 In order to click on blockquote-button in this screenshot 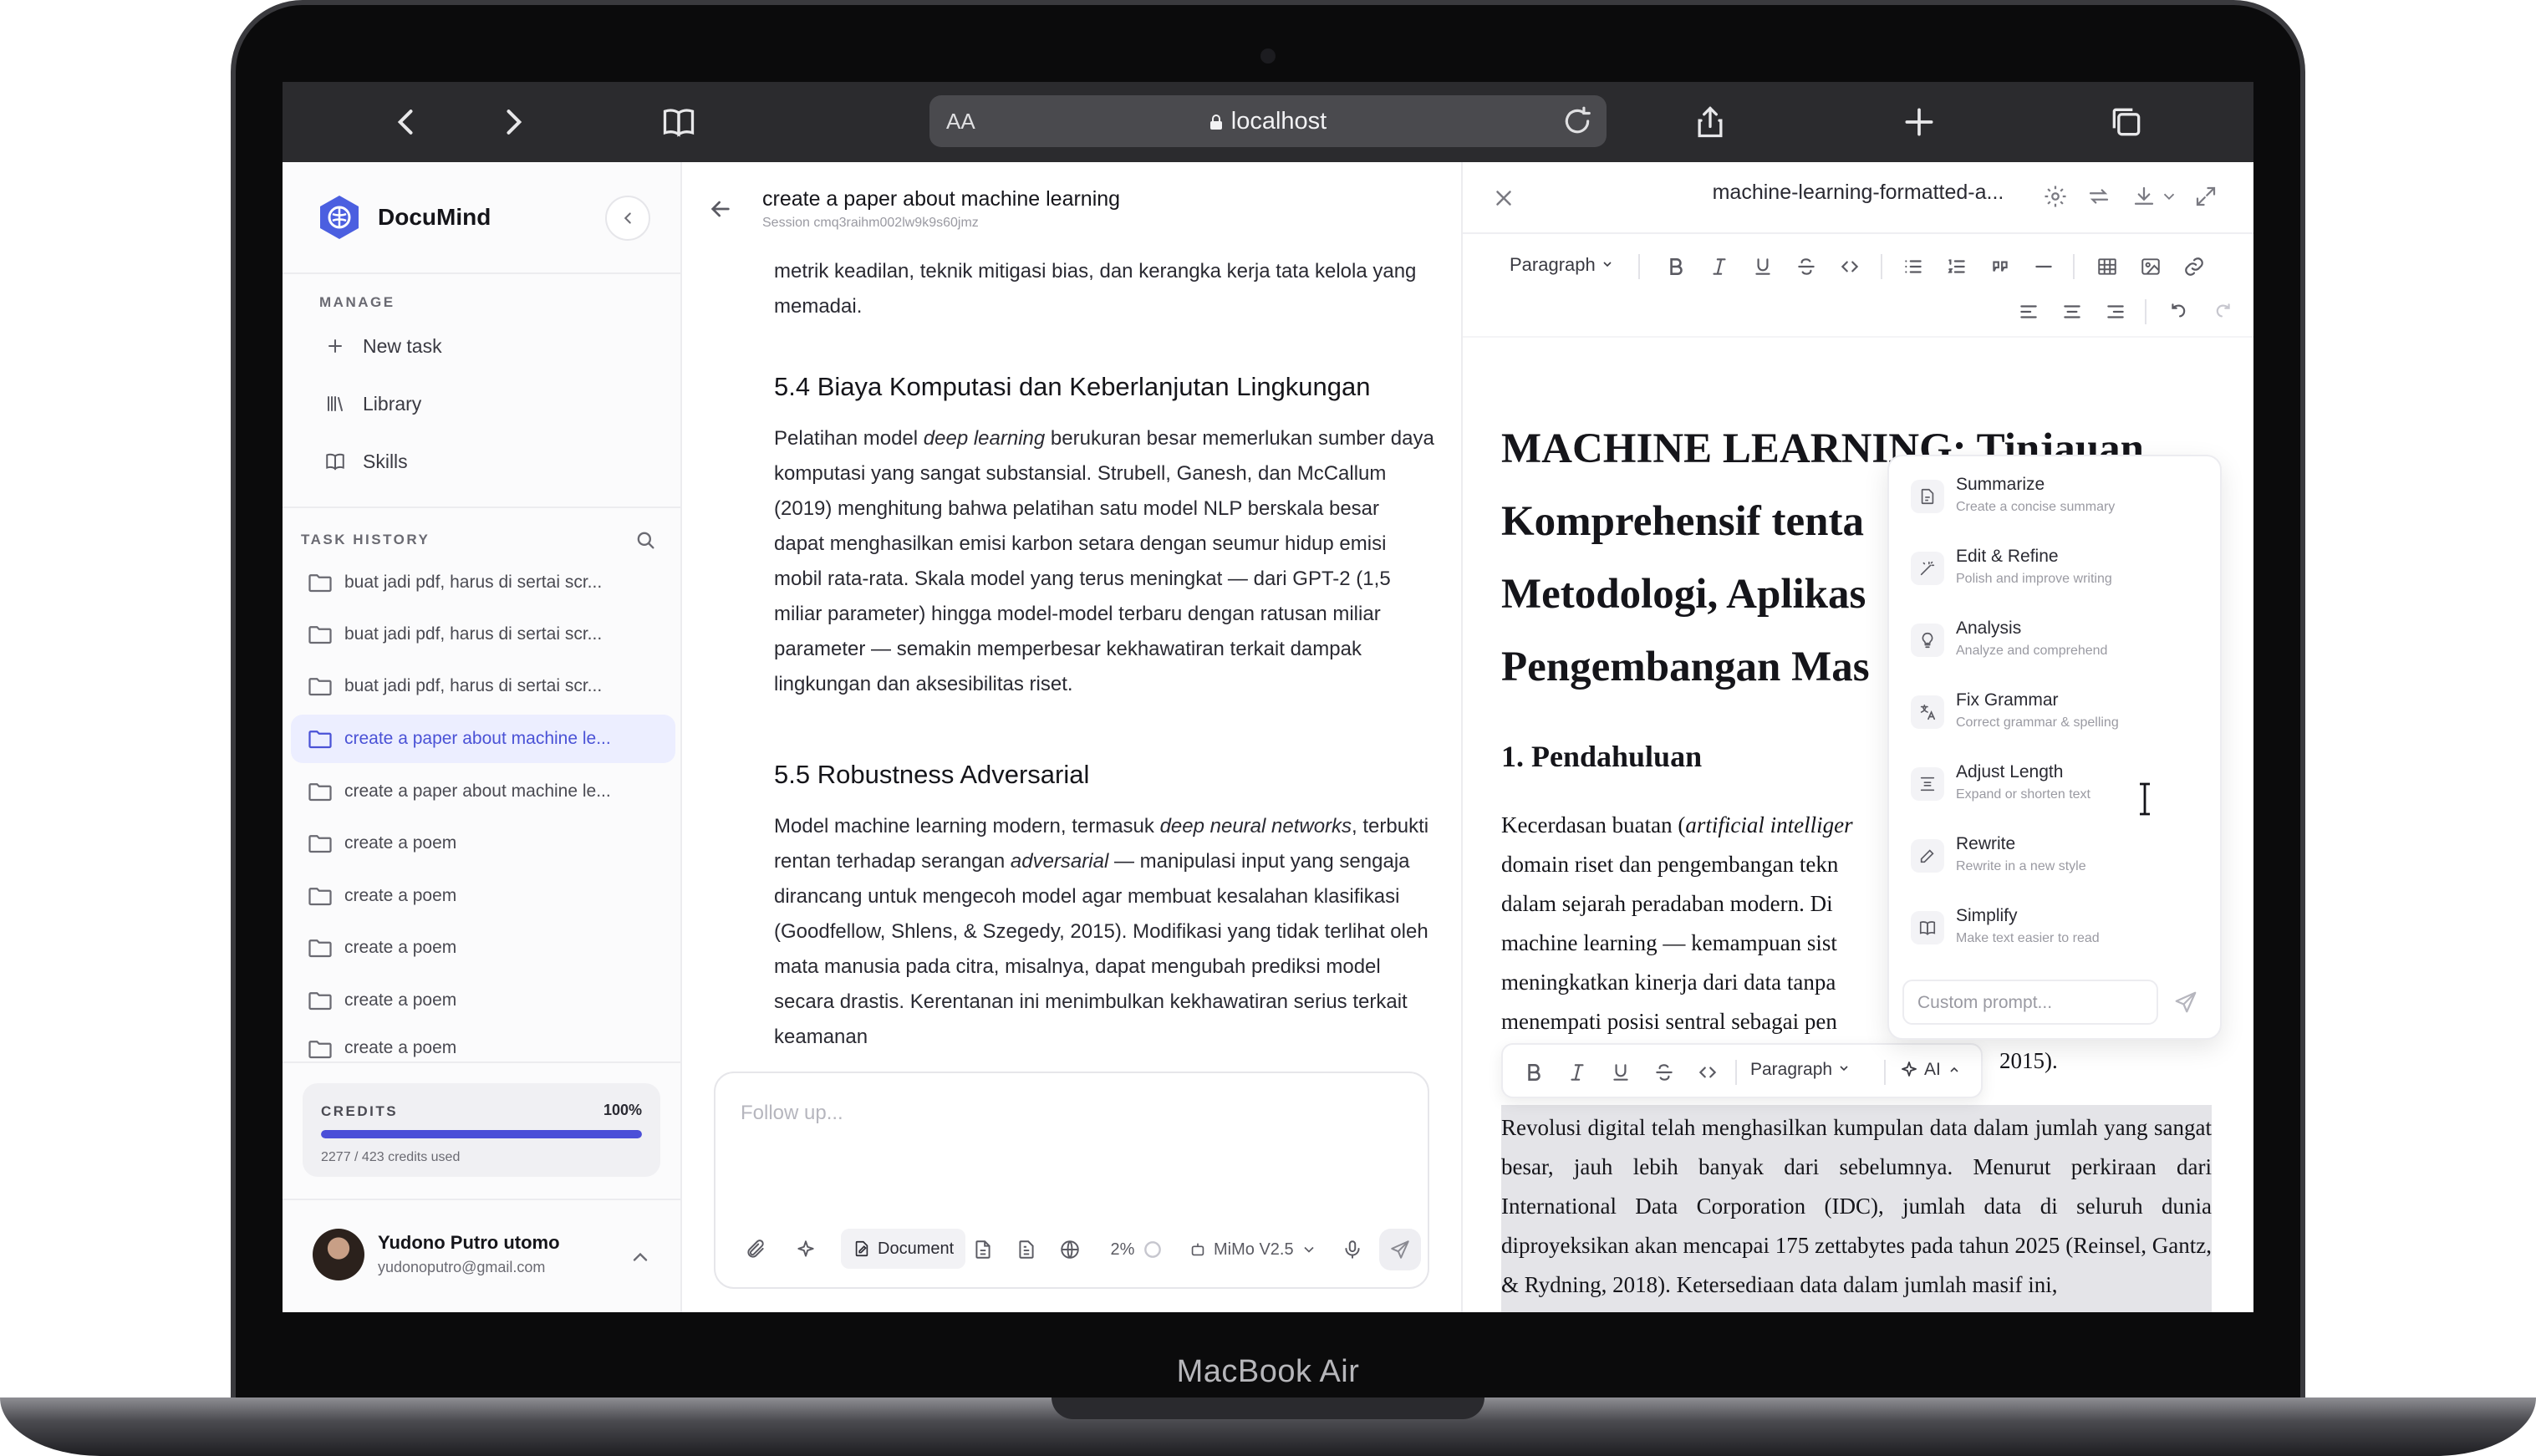, I will do `click(2000, 266)`.